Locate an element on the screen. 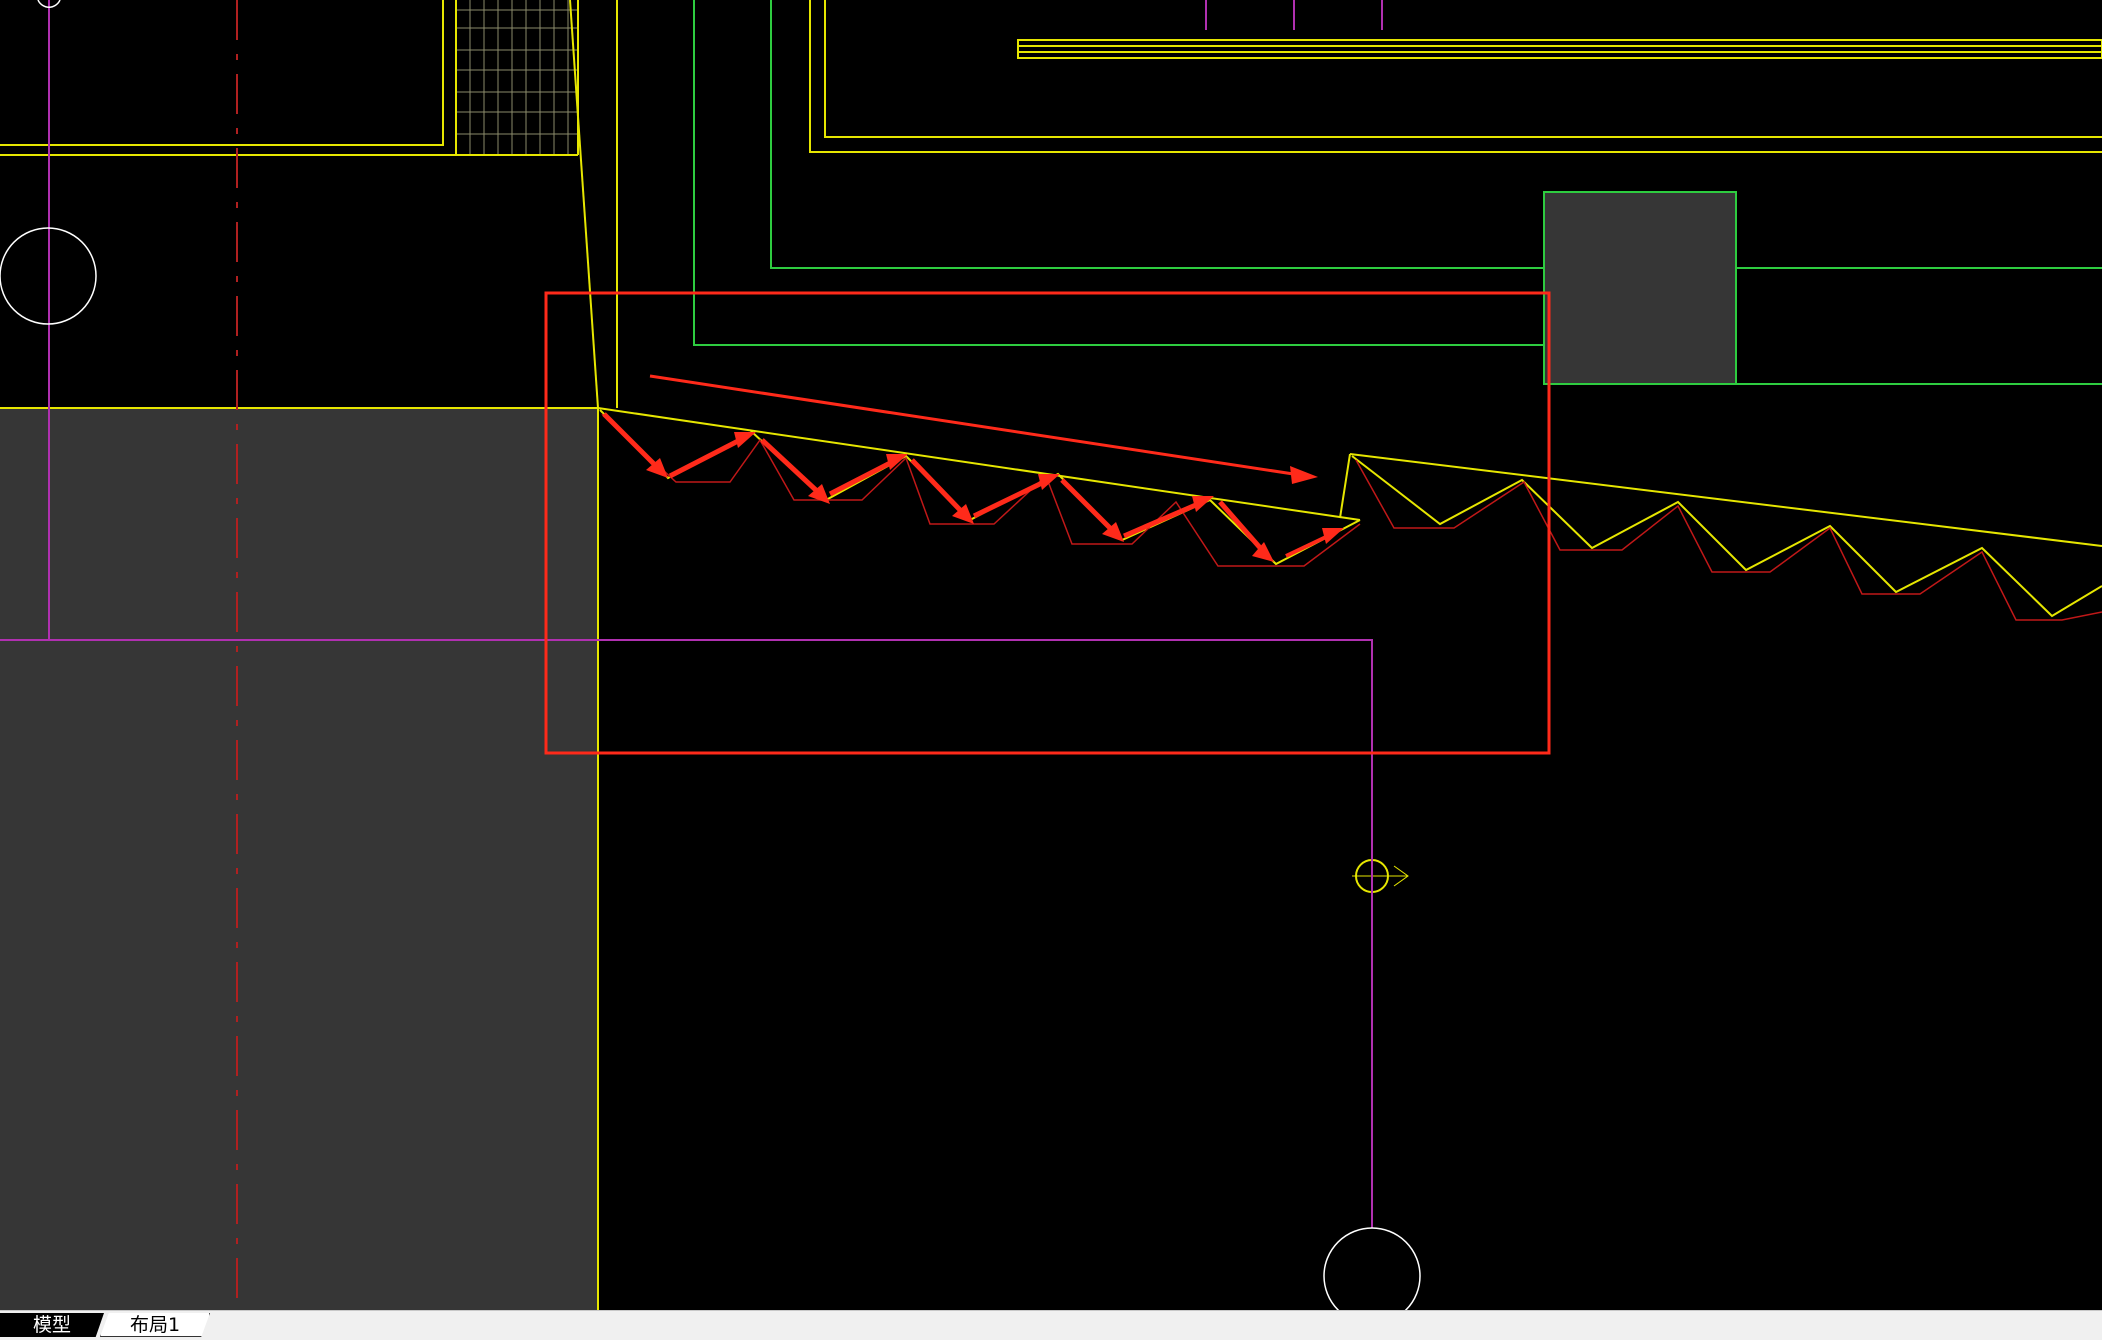 The image size is (2102, 1340). annotation-arrows is located at coordinates (973, 468).